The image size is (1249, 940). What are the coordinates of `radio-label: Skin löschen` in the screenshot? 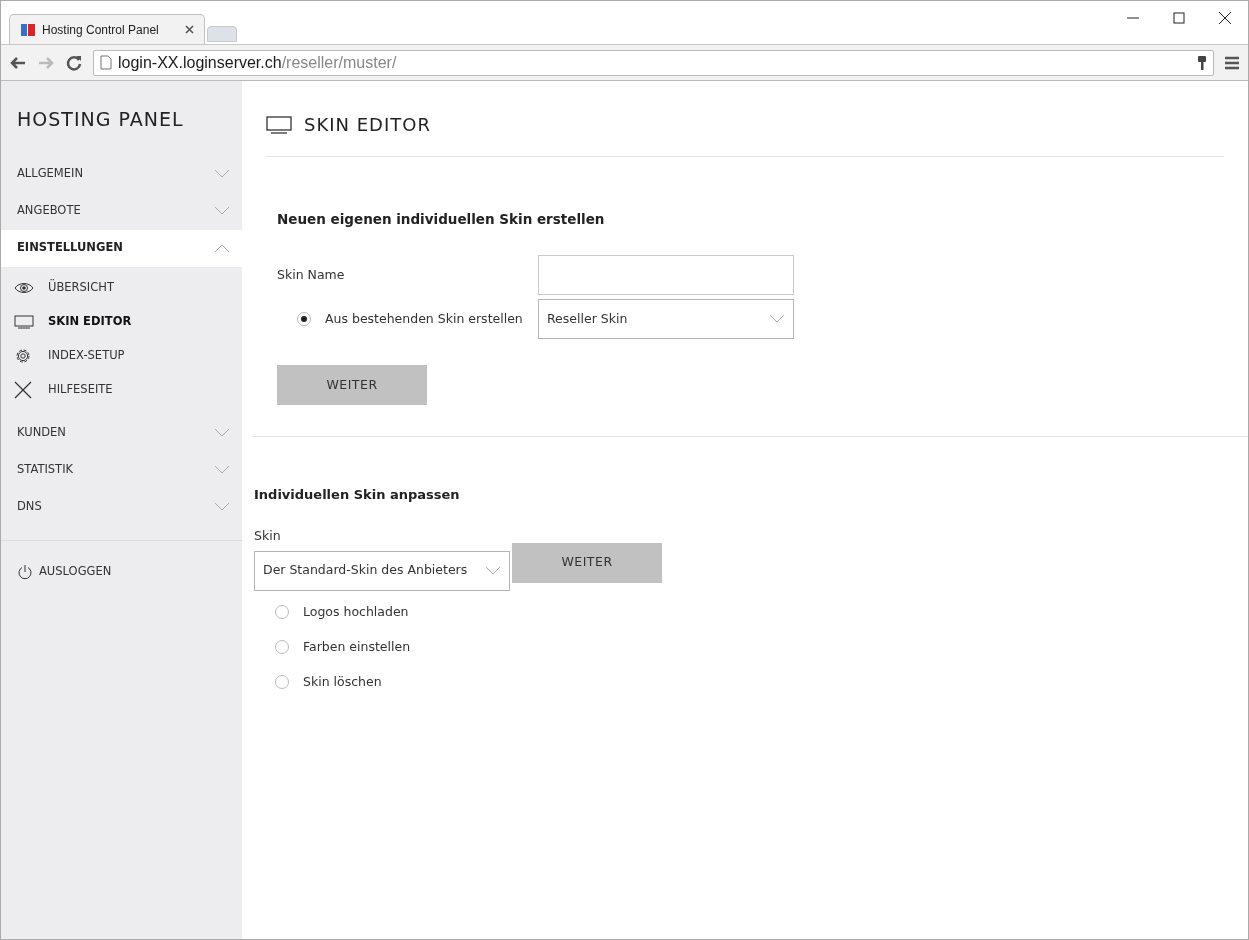 It's located at (342, 681).